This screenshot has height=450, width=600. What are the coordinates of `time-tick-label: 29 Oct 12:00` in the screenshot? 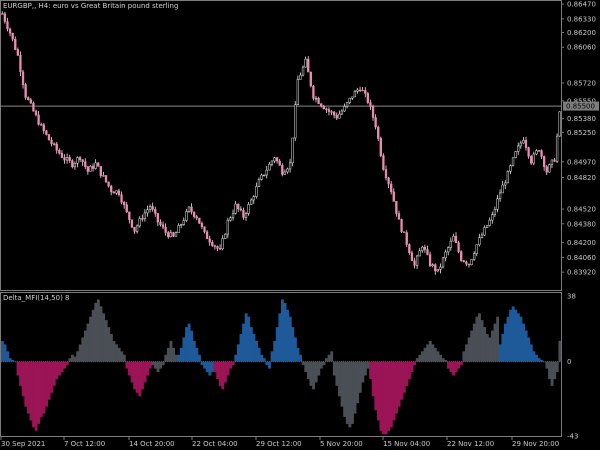 It's located at (279, 444).